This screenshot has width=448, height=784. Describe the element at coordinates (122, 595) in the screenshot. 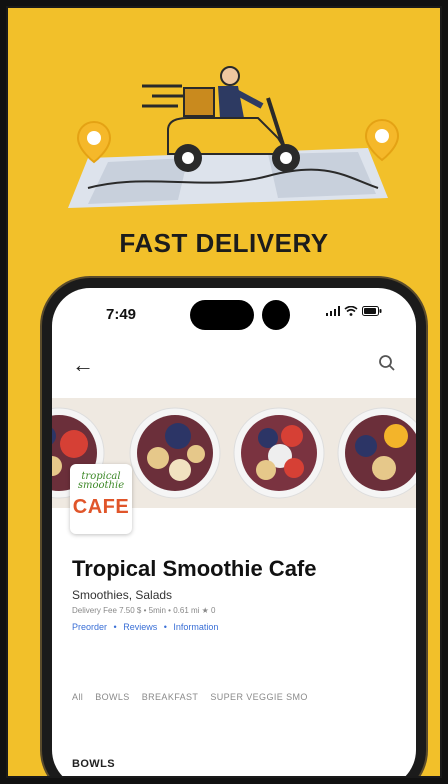

I see `restaurant-cuisine: Smoothies, Salads` at that location.